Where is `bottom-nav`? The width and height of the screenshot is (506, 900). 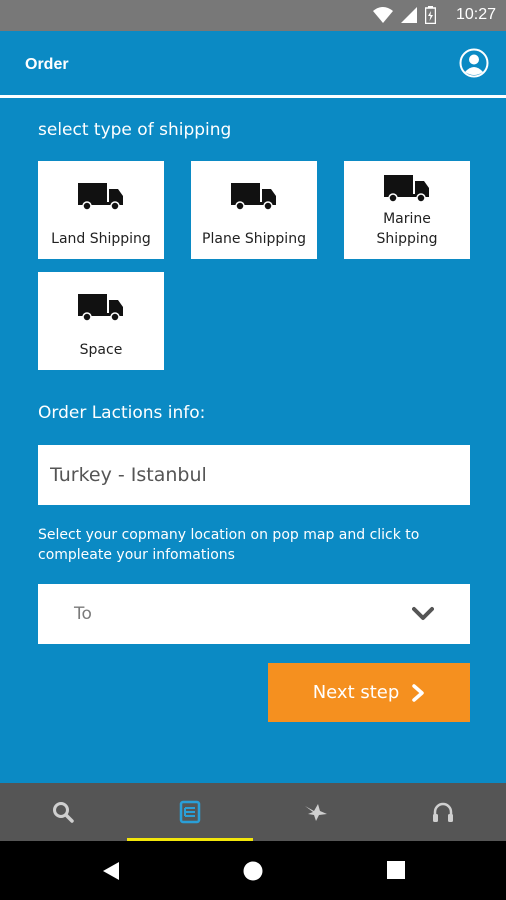 bottom-nav is located at coordinates (253, 812).